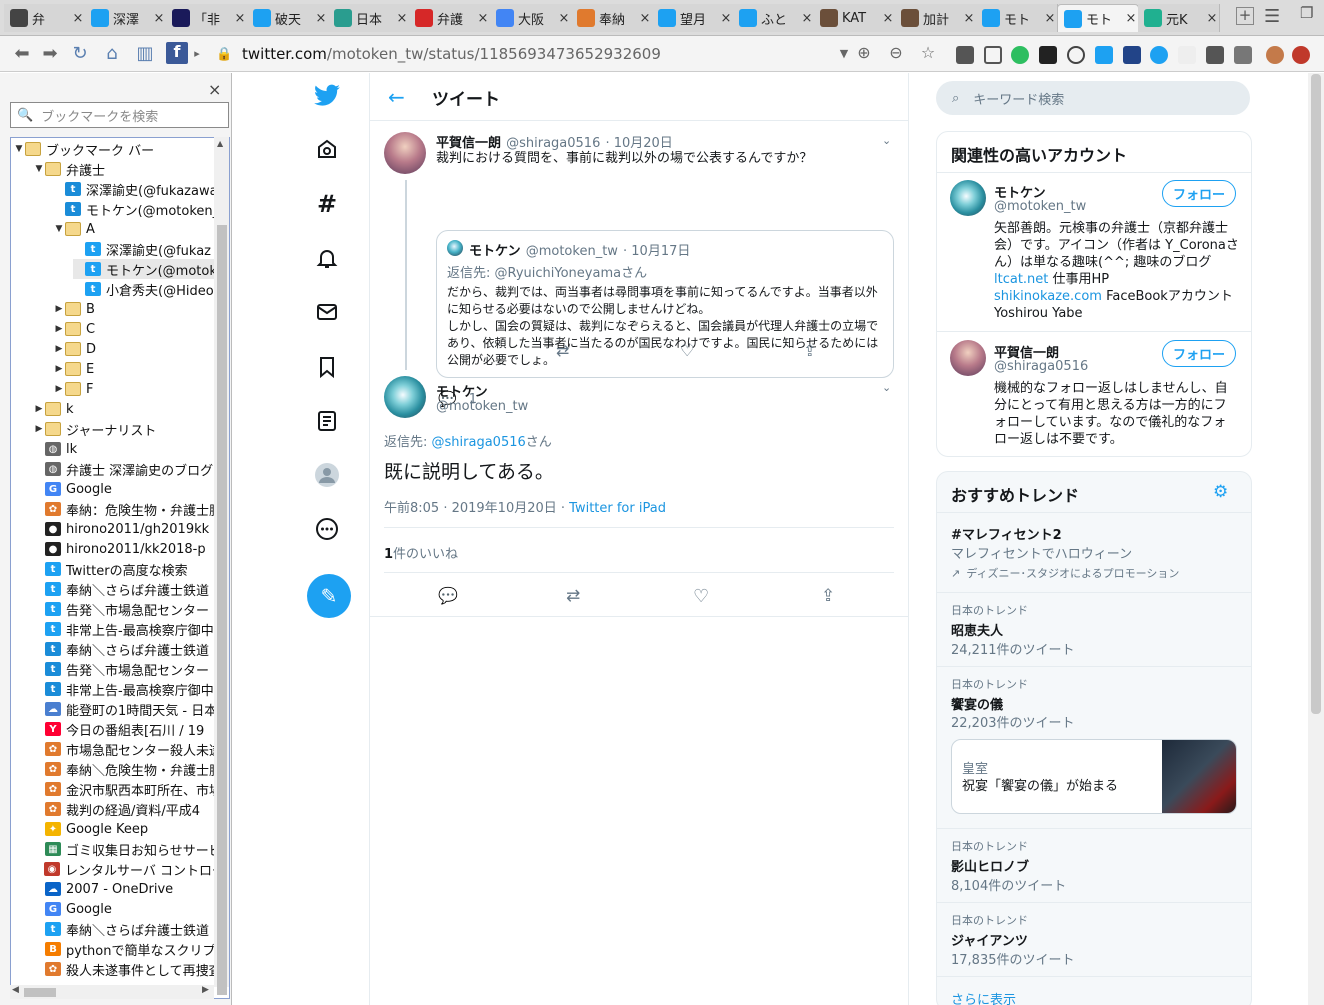 The image size is (1324, 1005). Describe the element at coordinates (141, 349) in the screenshot. I see `bookmark-folder: ▶ D` at that location.